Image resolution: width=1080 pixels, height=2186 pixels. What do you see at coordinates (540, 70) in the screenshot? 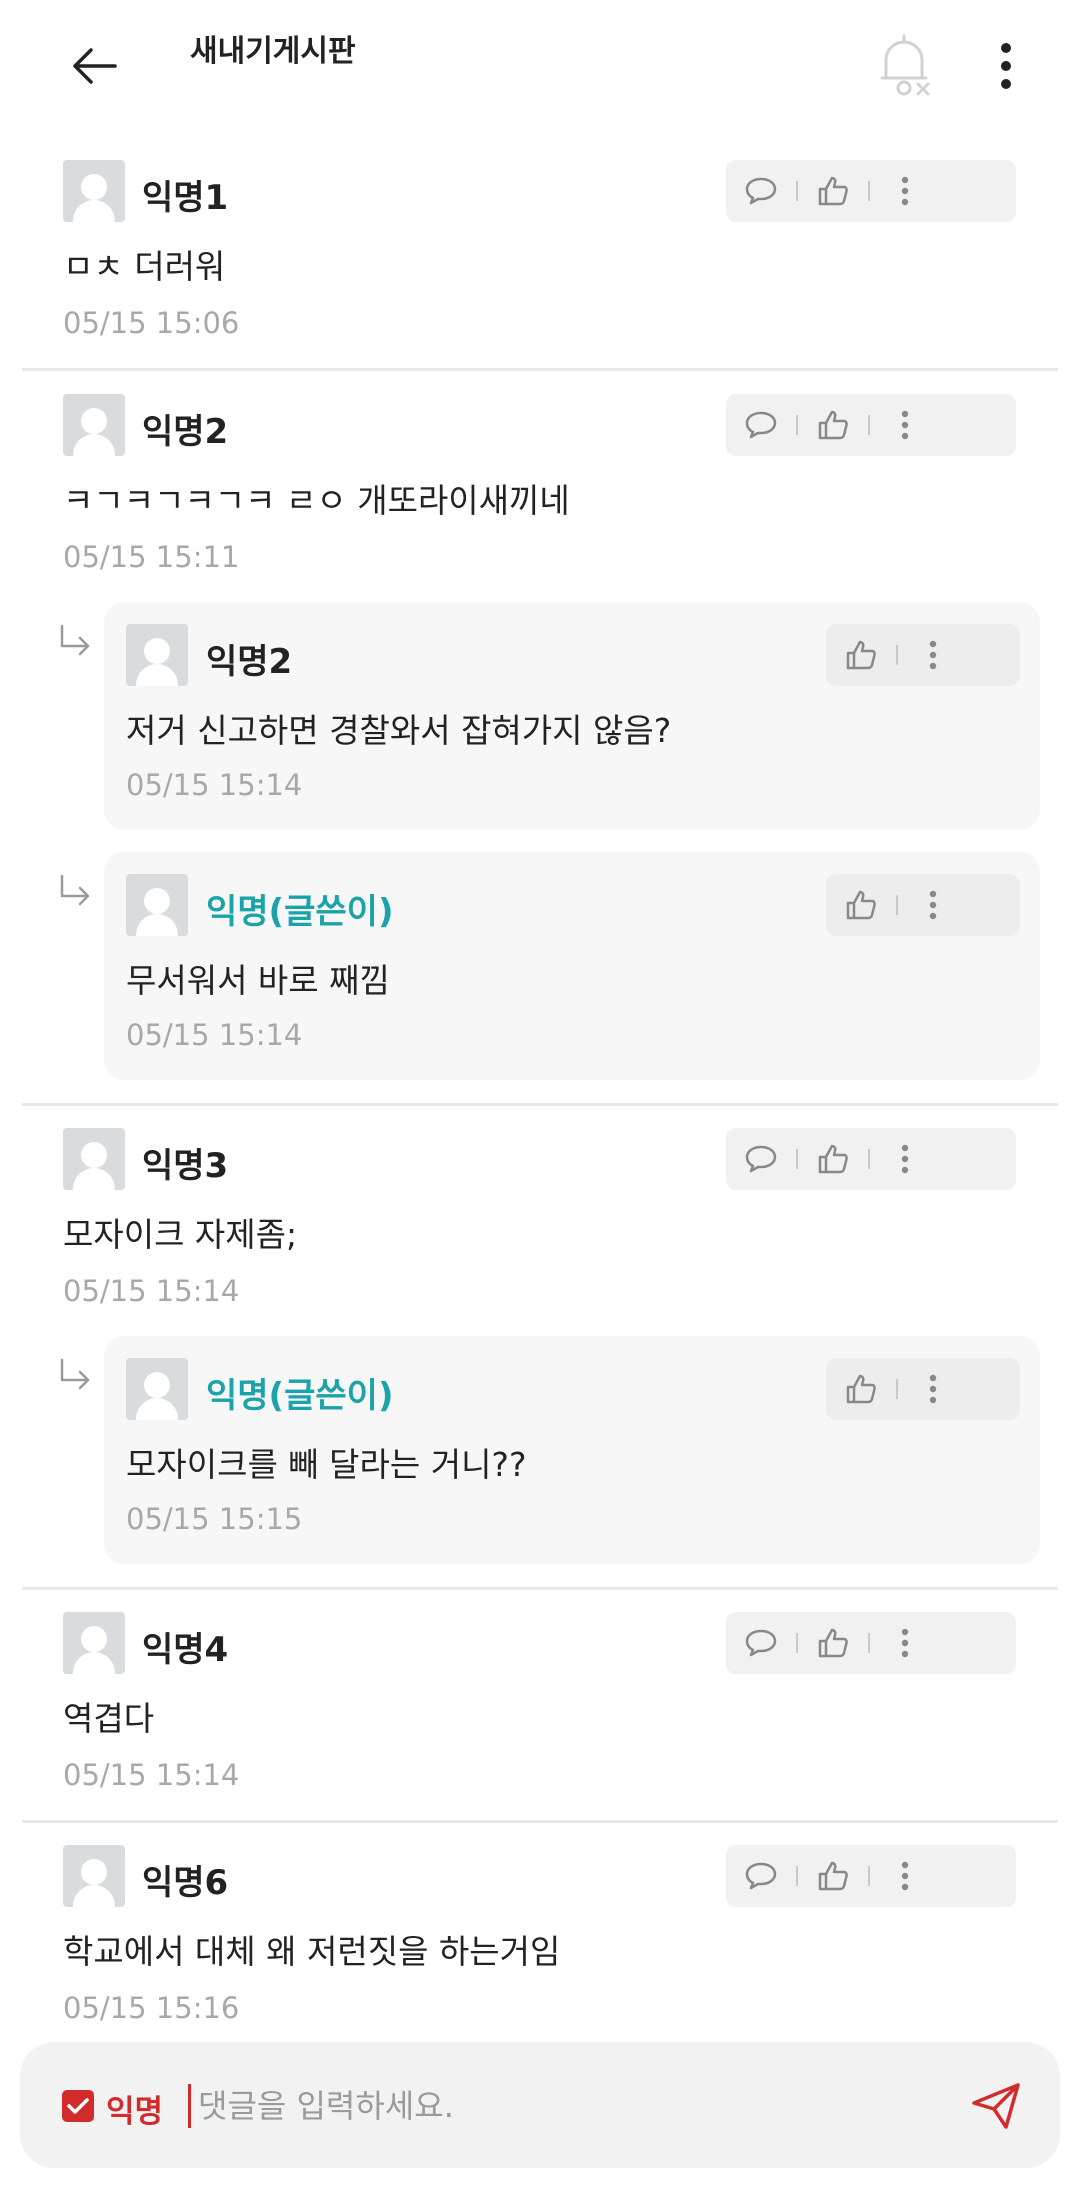
I see `top-app-bar: 새내기게시판` at bounding box center [540, 70].